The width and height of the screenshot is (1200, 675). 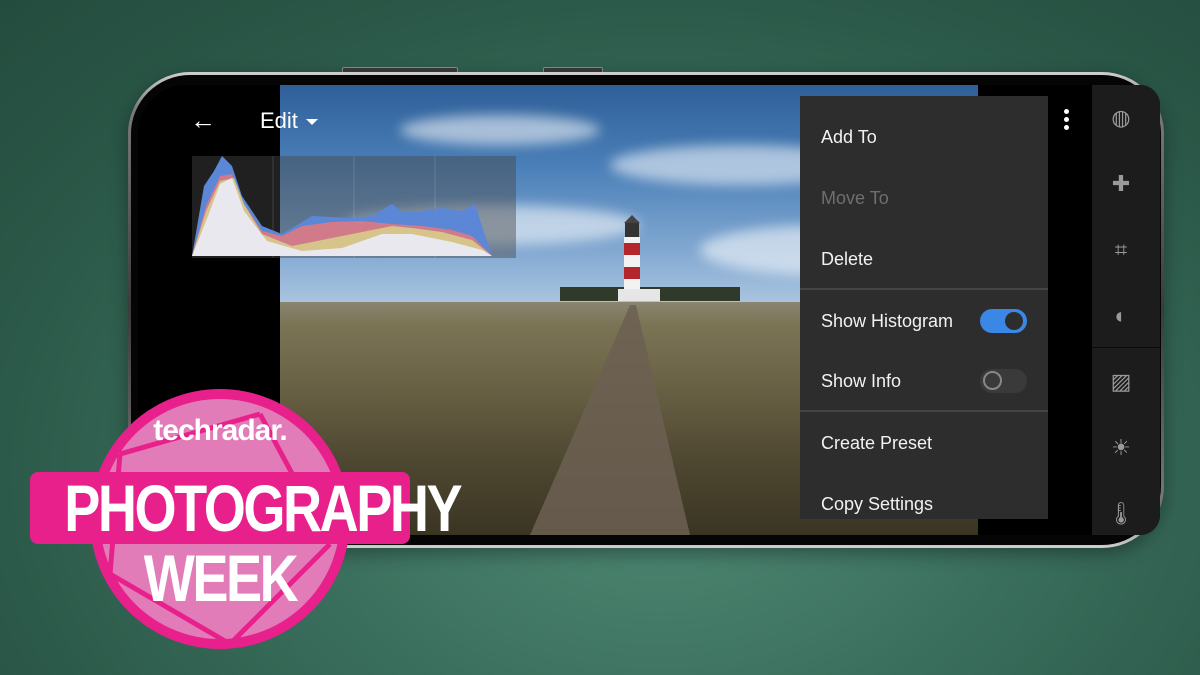 I want to click on show-histogram-toggle, so click(x=1003, y=321).